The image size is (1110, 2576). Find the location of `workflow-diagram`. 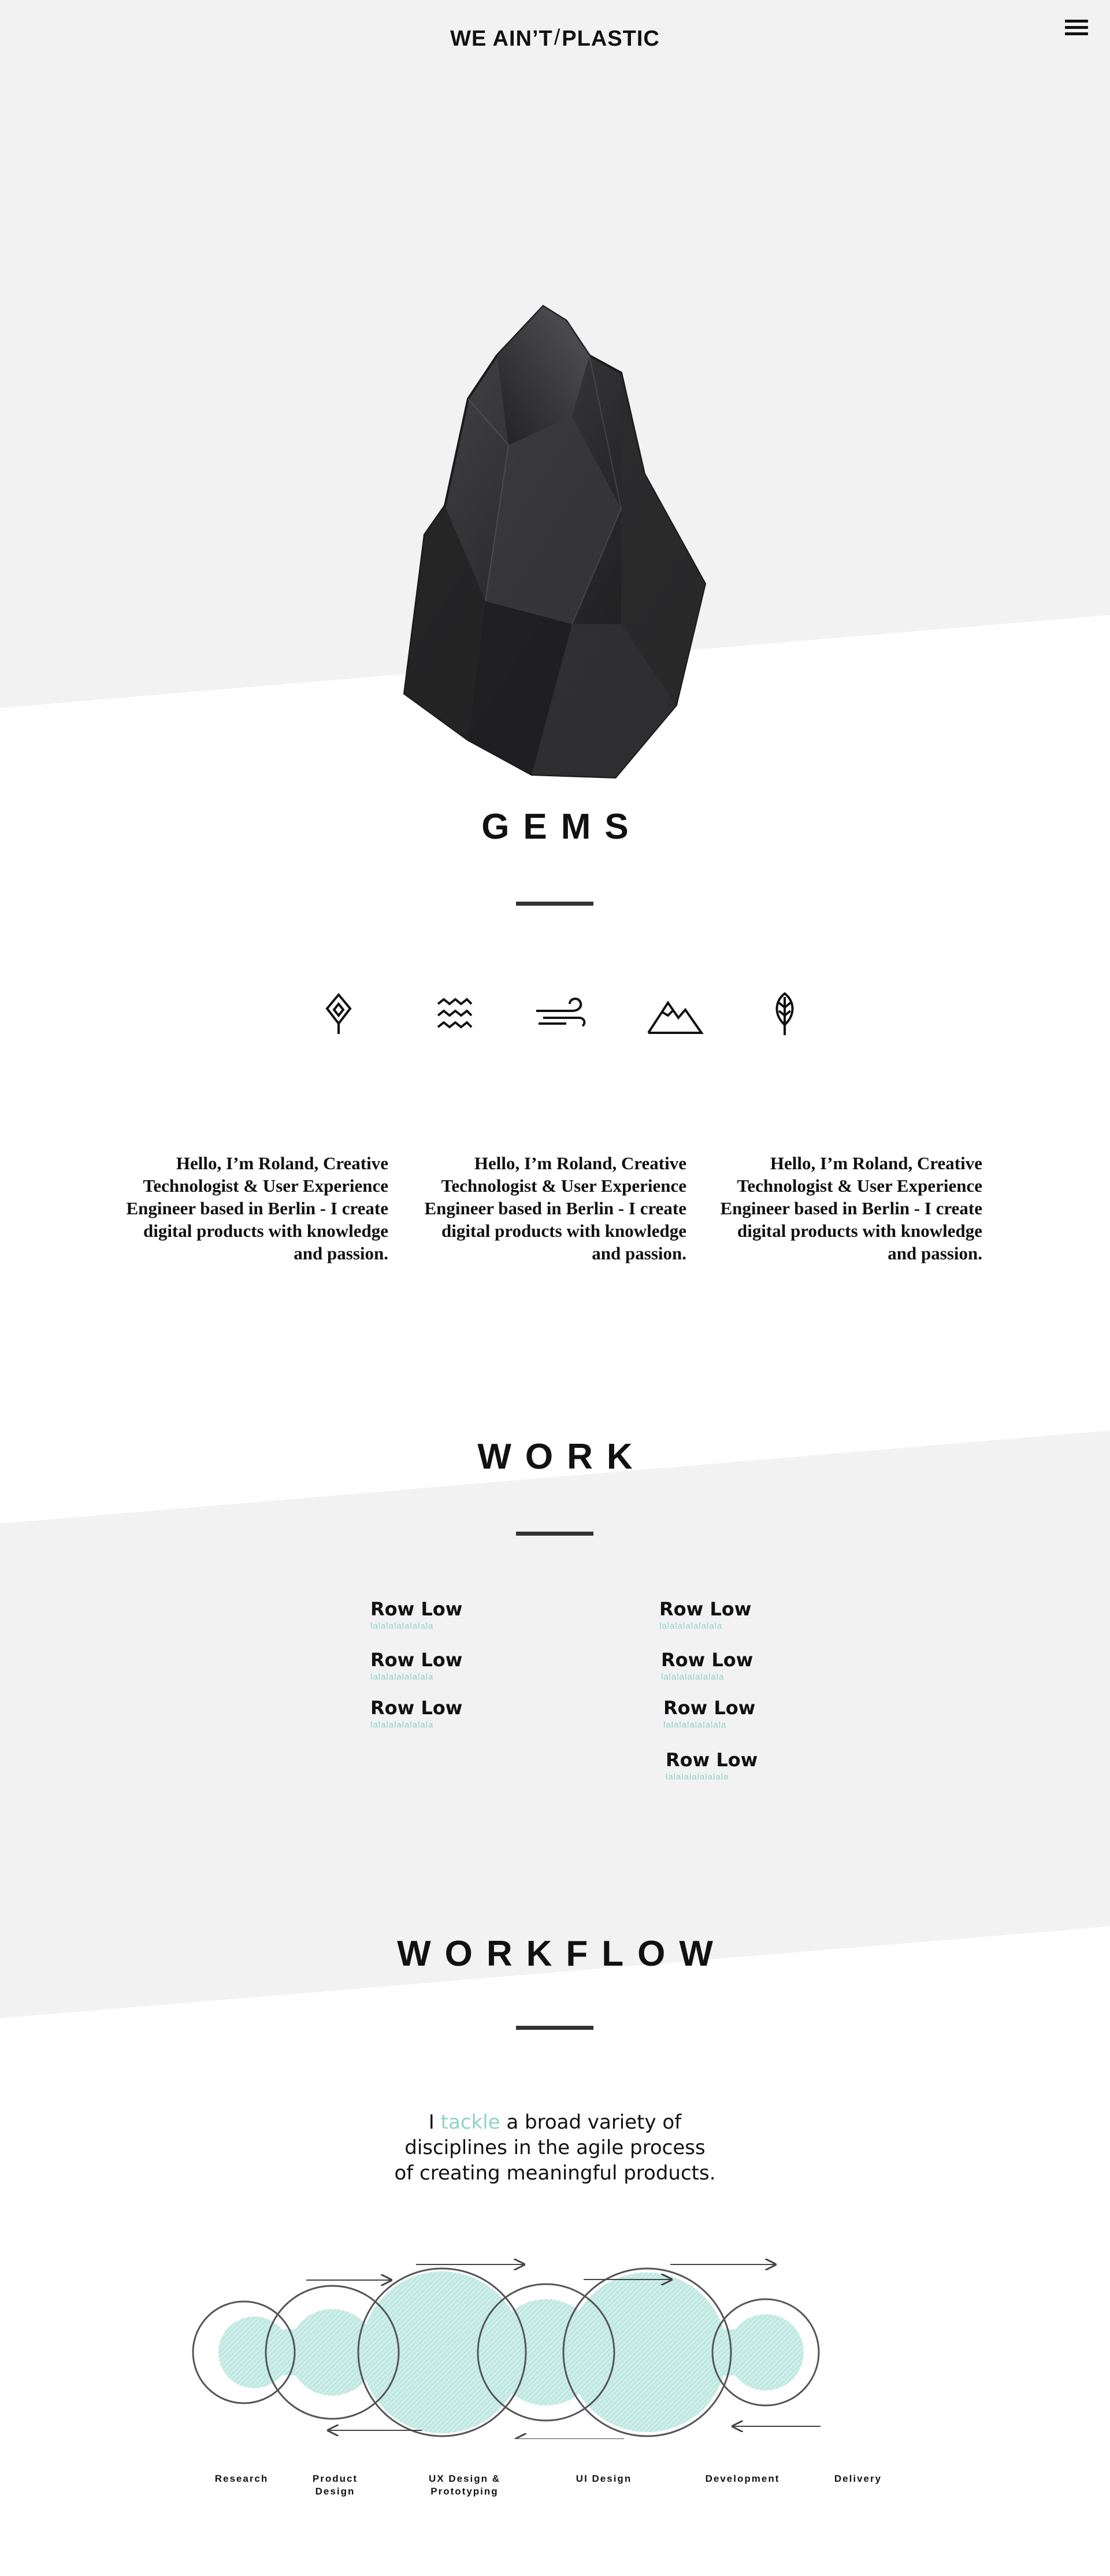

workflow-diagram is located at coordinates (506, 2346).